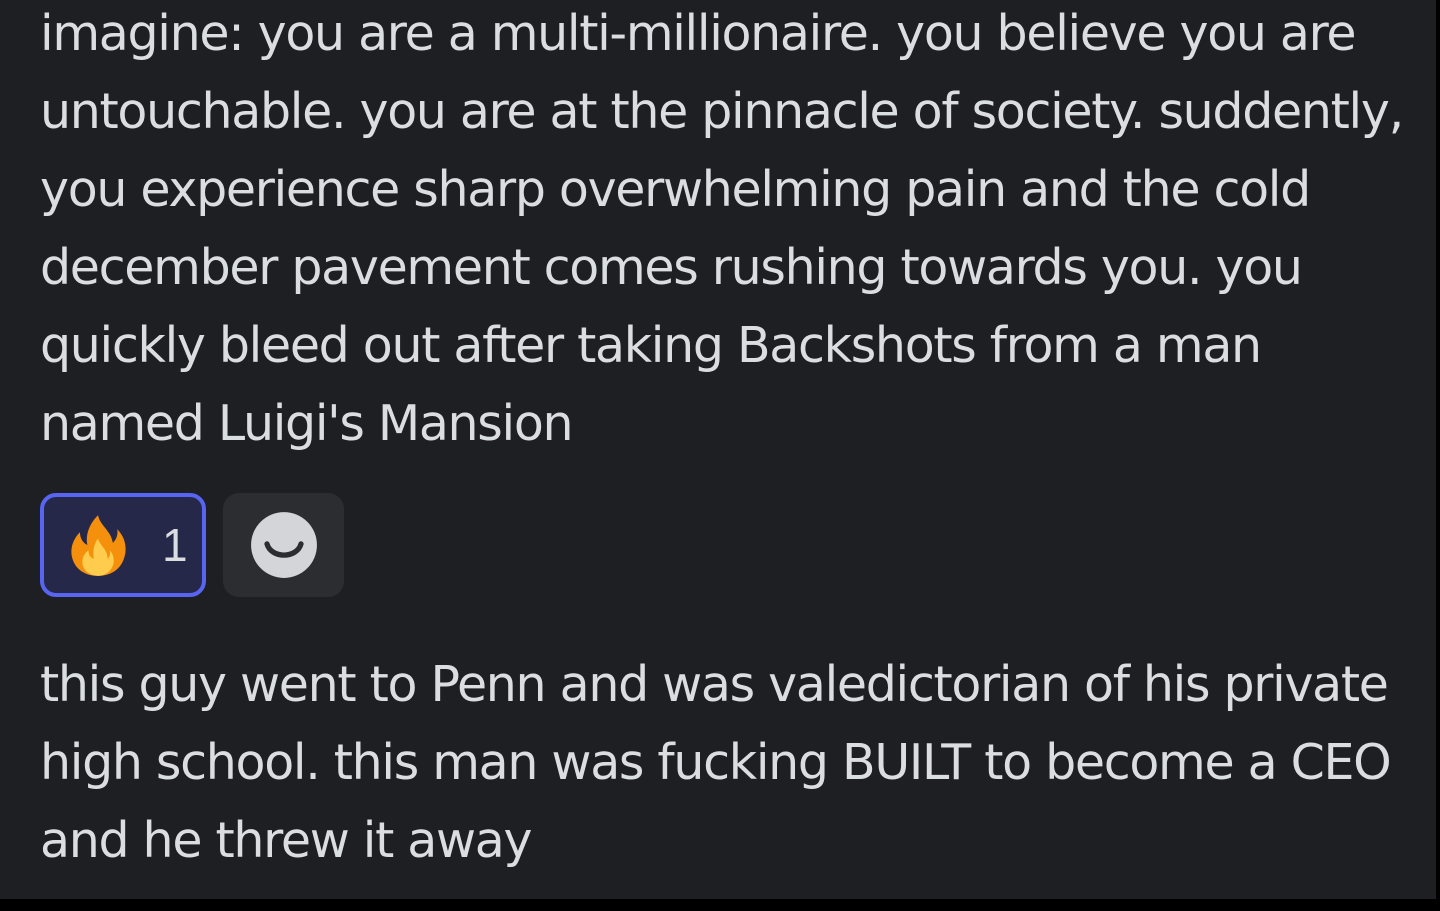 The height and width of the screenshot is (911, 1440). Describe the element at coordinates (175, 545) in the screenshot. I see `reaction-count: 1` at that location.